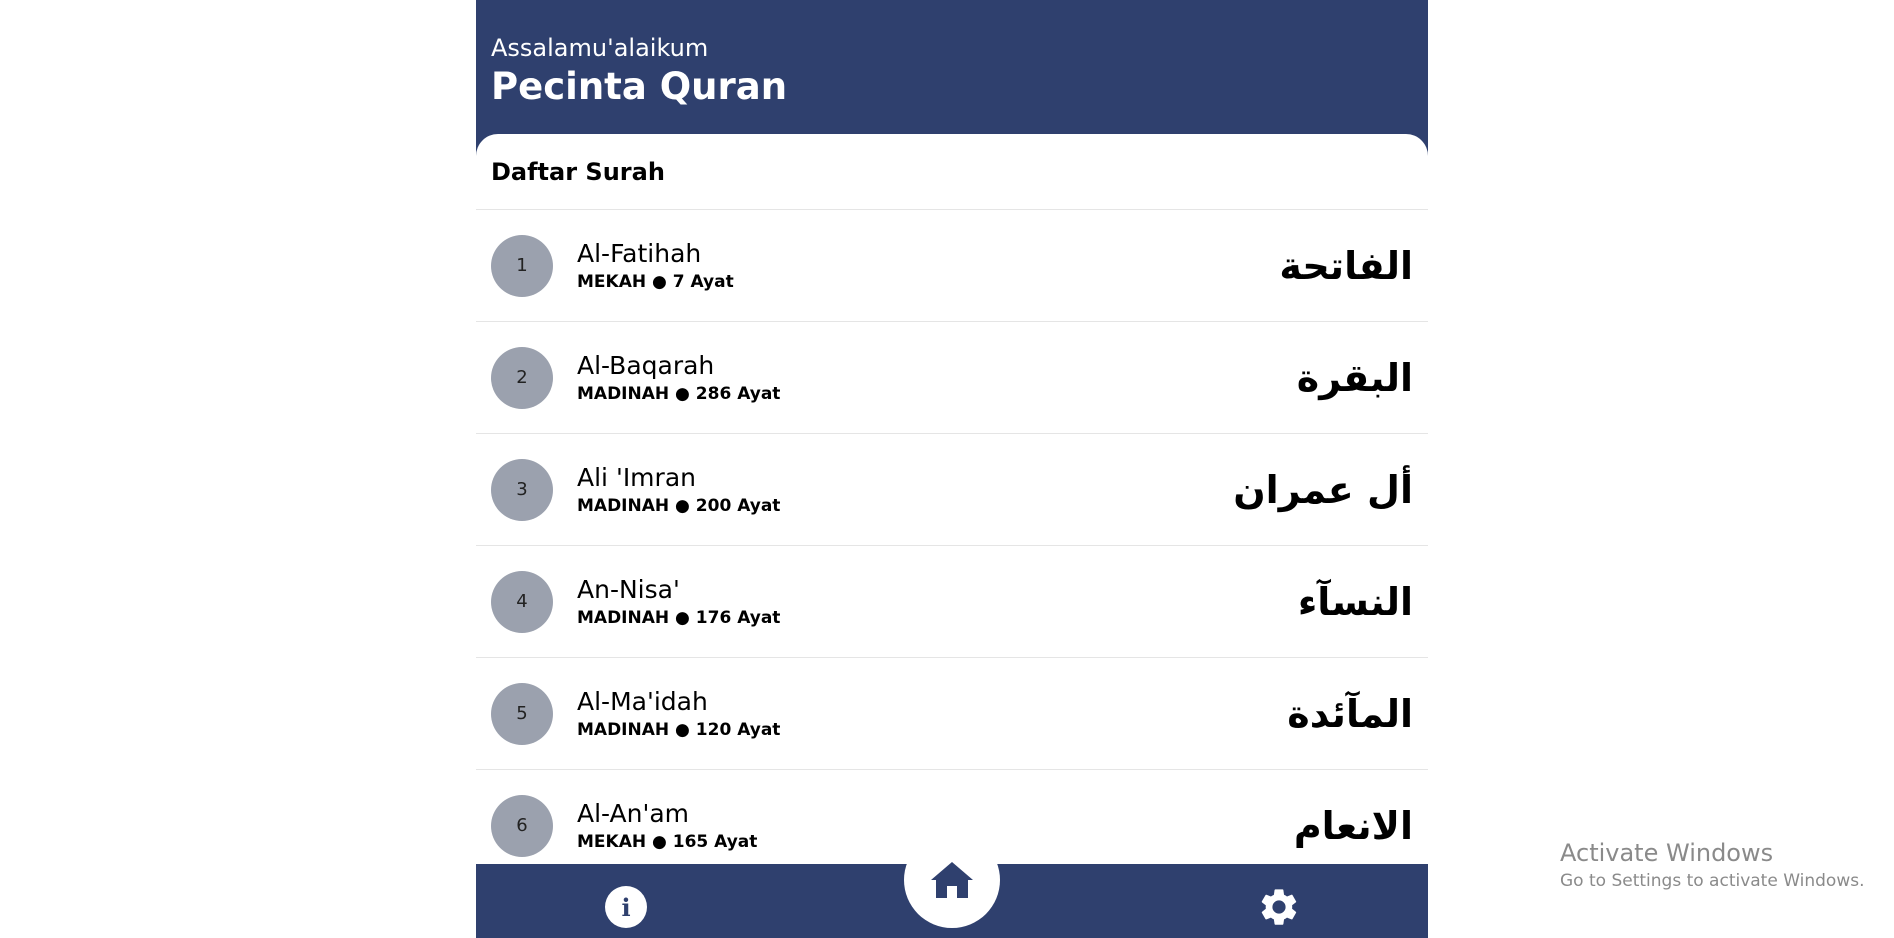 The width and height of the screenshot is (1894, 938). Describe the element at coordinates (628, 589) in the screenshot. I see `surah-name: An-Nisa'` at that location.